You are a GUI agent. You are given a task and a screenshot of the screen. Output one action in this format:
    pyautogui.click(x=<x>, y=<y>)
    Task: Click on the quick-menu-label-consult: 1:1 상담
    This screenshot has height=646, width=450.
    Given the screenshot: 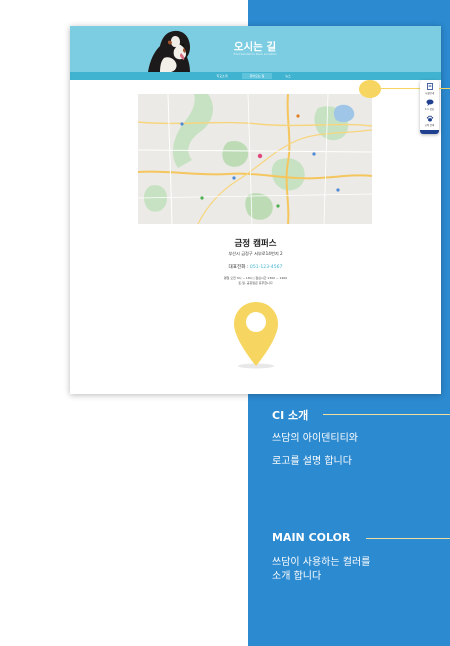 What is the action you would take?
    pyautogui.click(x=429, y=109)
    